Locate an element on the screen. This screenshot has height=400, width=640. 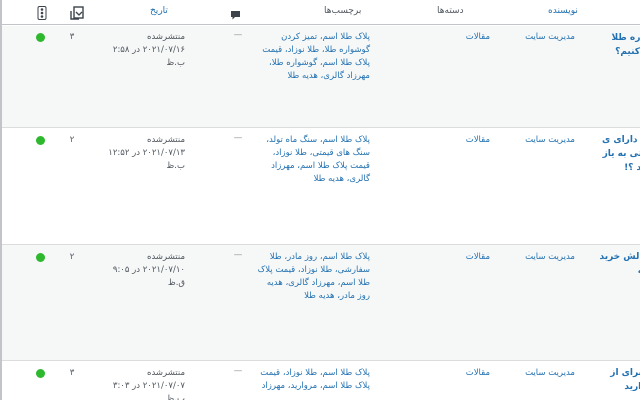
column-categories: دسته‌ها is located at coordinates (450, 11).